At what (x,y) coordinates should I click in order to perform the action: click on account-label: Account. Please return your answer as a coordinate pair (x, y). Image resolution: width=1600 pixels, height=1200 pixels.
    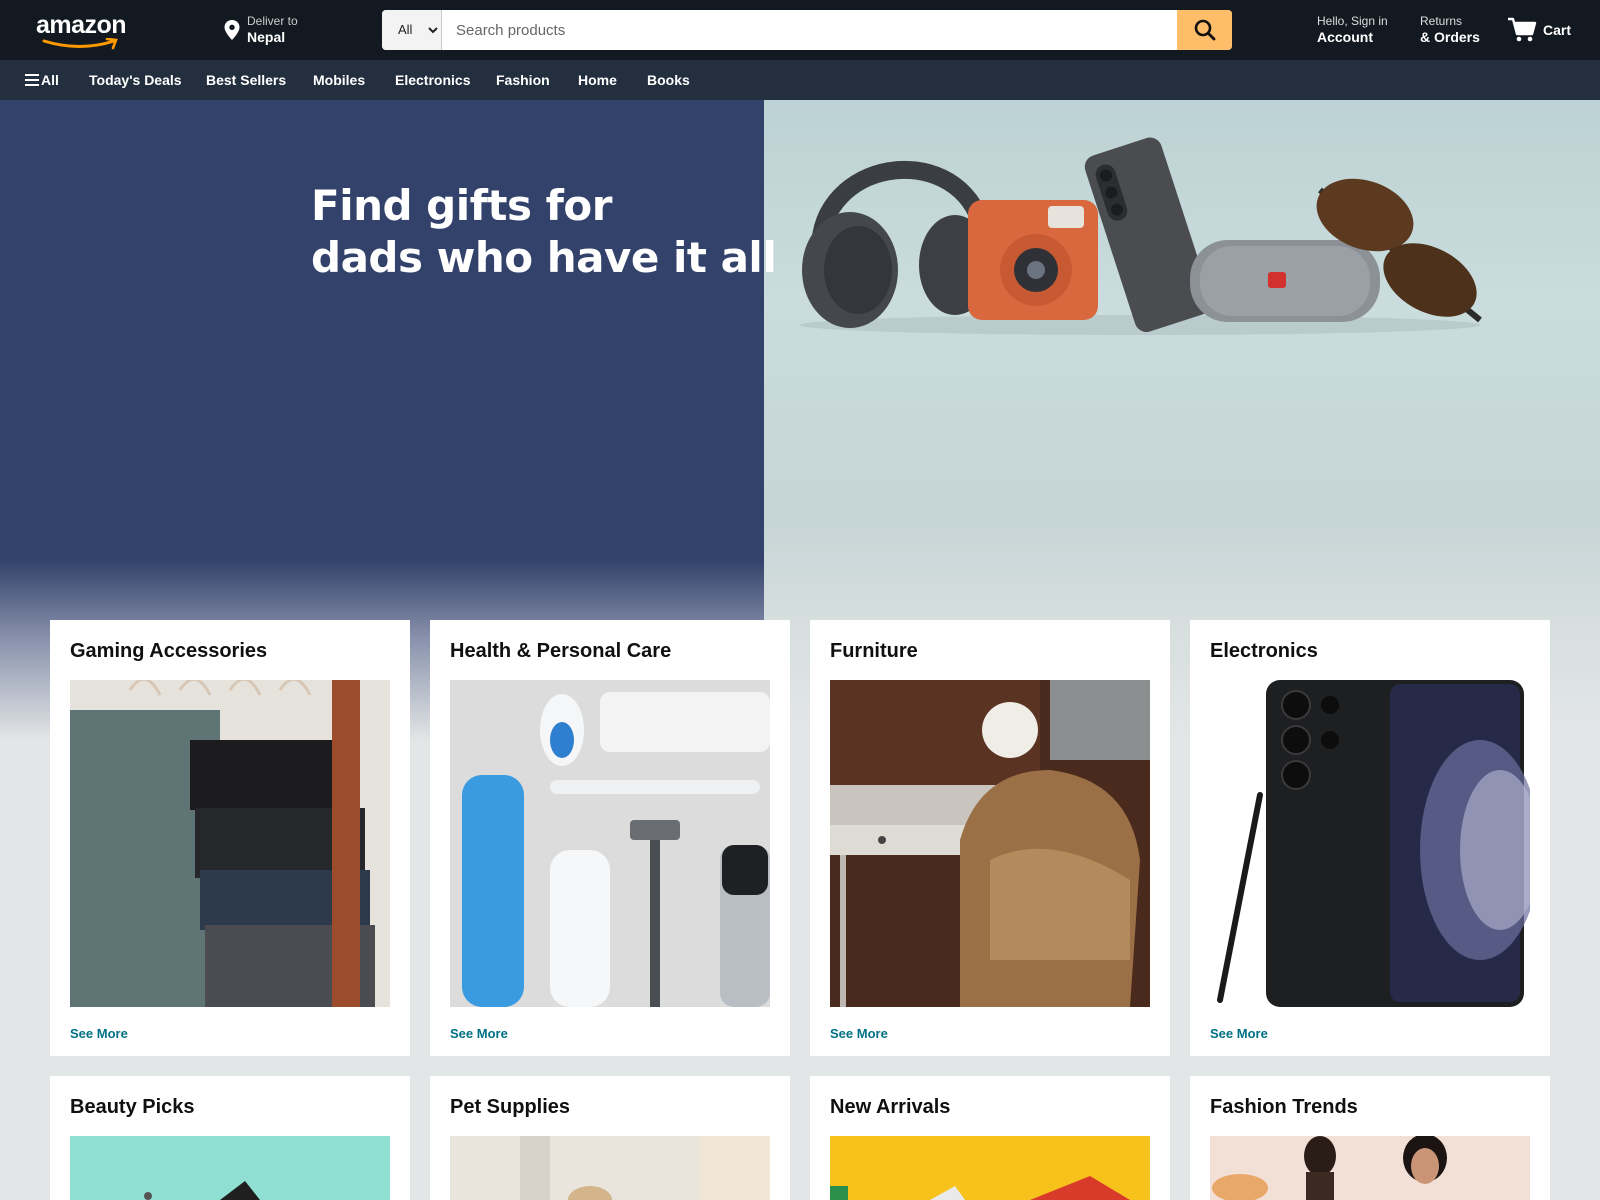
    Looking at the image, I should click on (1345, 37).